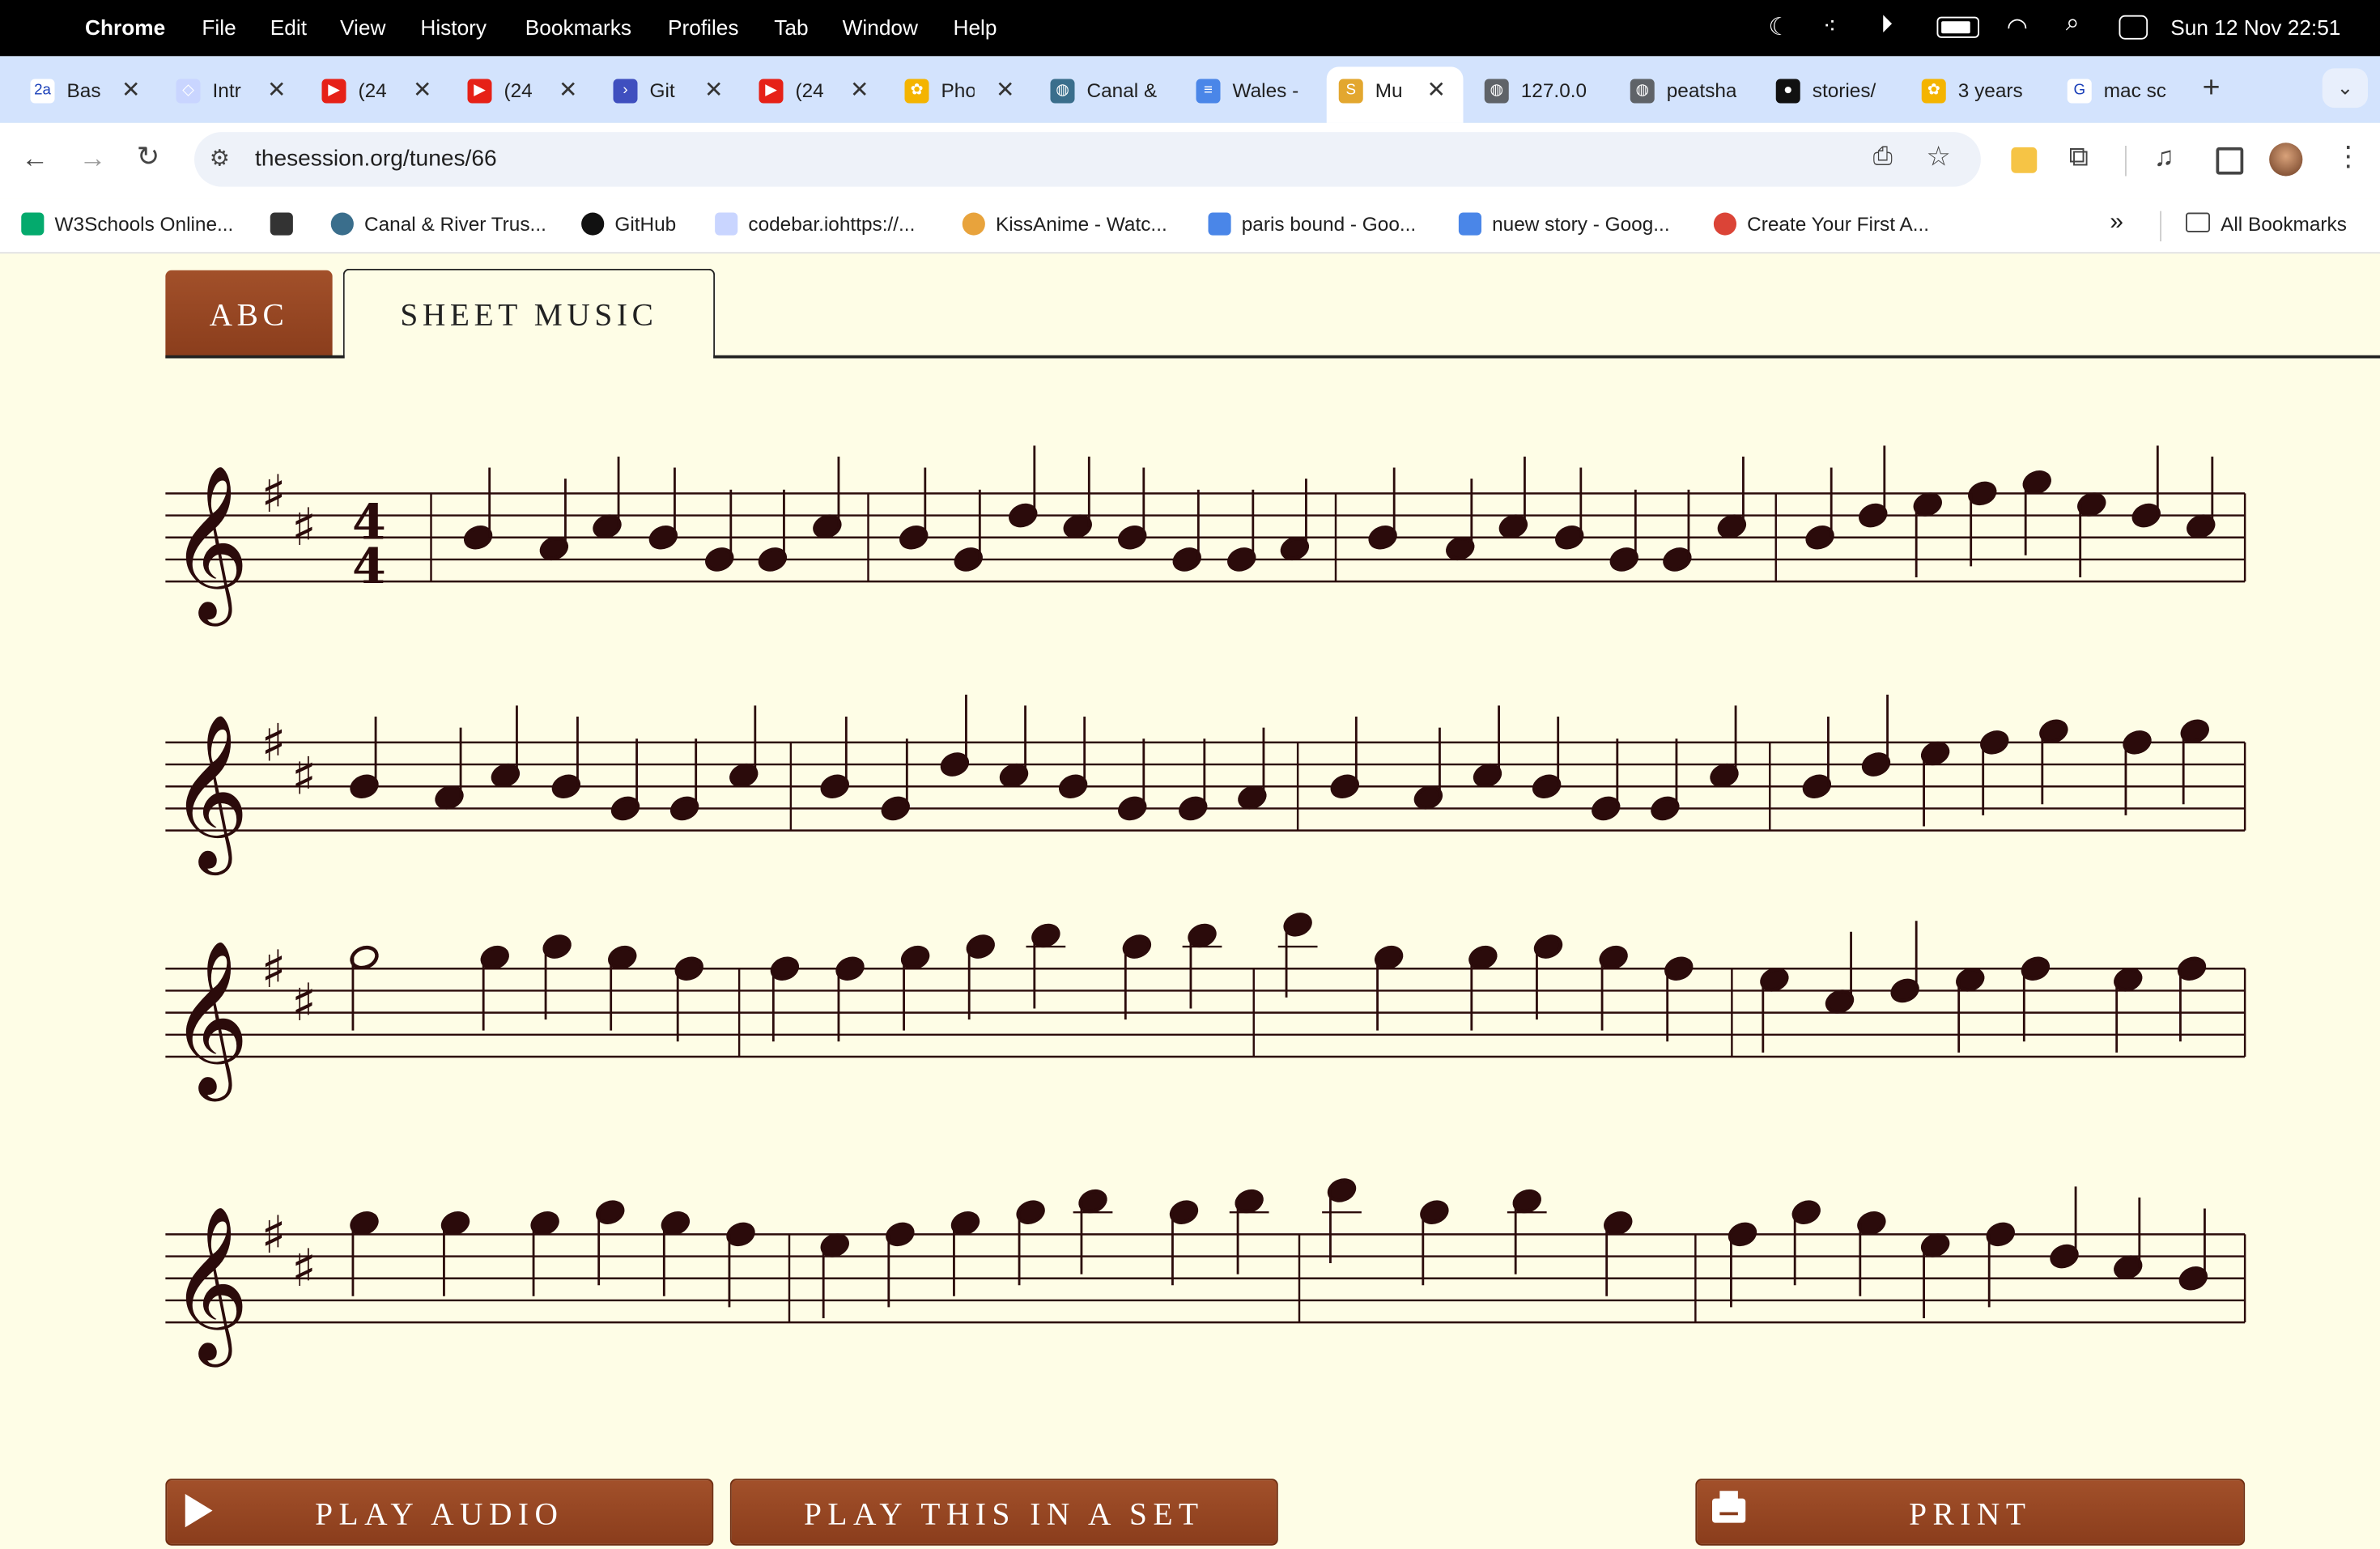 The height and width of the screenshot is (1549, 2380). I want to click on browser-tab: ◍ 127.0.0, so click(1551, 91).